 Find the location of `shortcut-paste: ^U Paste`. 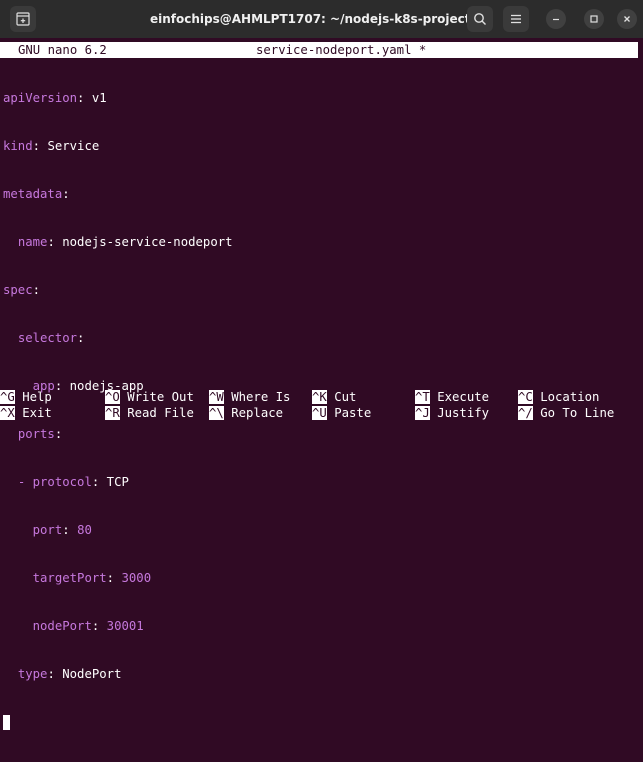

shortcut-paste: ^U Paste is located at coordinates (341, 413).